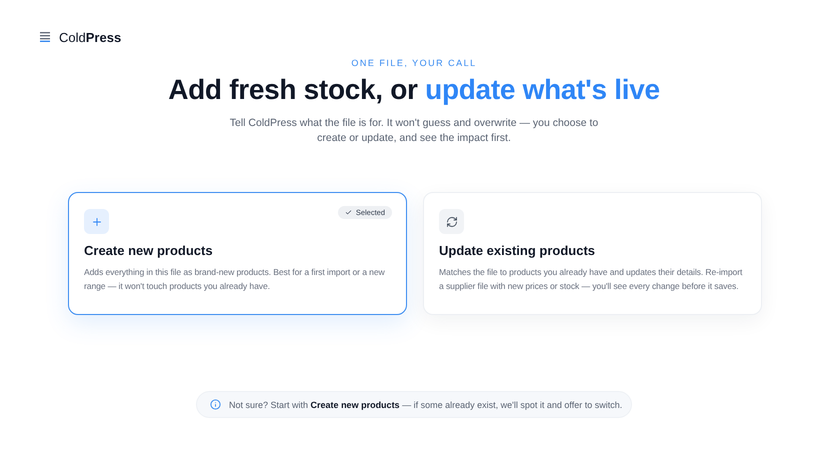 This screenshot has height=466, width=828. What do you see at coordinates (414, 131) in the screenshot?
I see `subtitle-text: Tell ColdPress what the file is for. It won't guess and overwrite — you choose to create or update, and see the impact first.` at bounding box center [414, 131].